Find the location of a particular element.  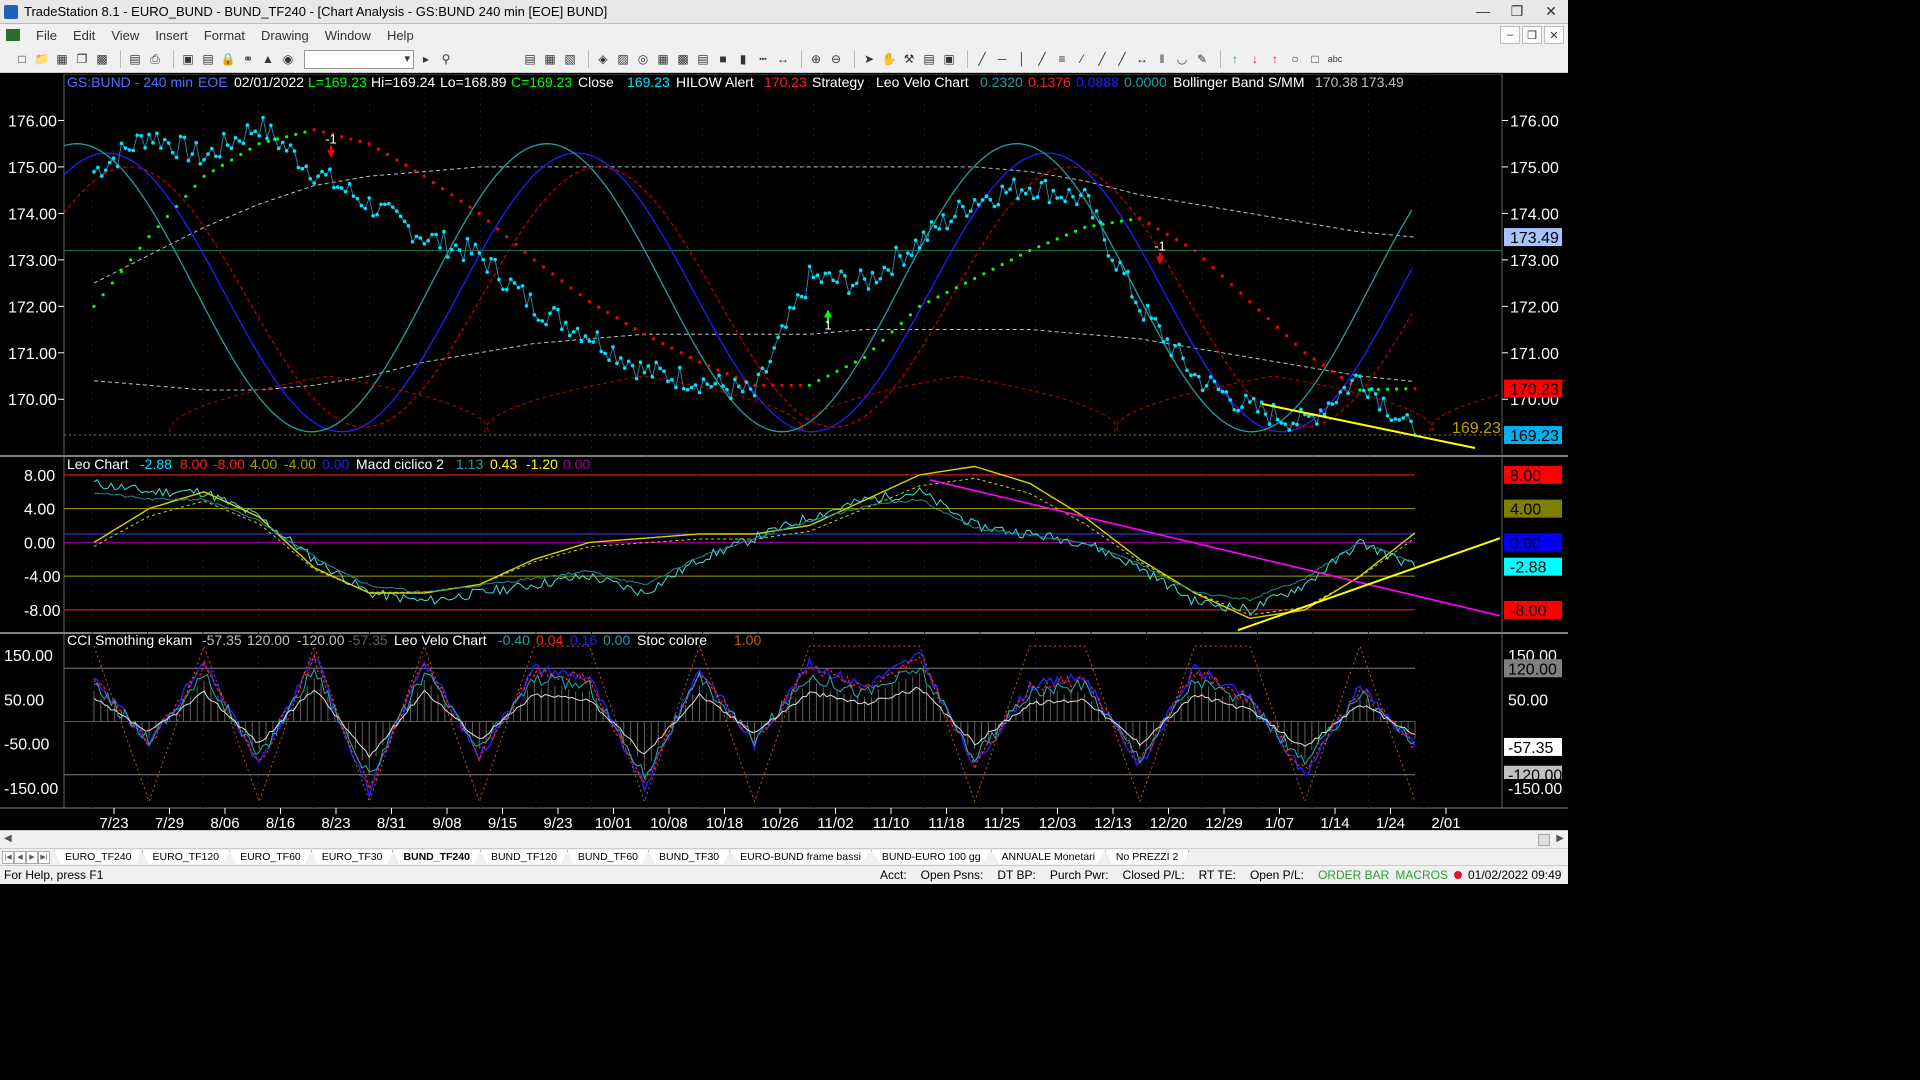

gann-icon: ╱ is located at coordinates (1042, 59).